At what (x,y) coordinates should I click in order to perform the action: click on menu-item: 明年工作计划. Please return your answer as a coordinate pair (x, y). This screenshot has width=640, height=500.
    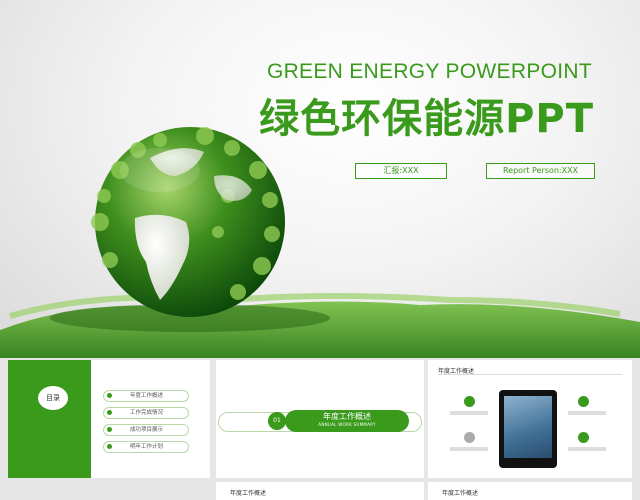
    Looking at the image, I should click on (146, 447).